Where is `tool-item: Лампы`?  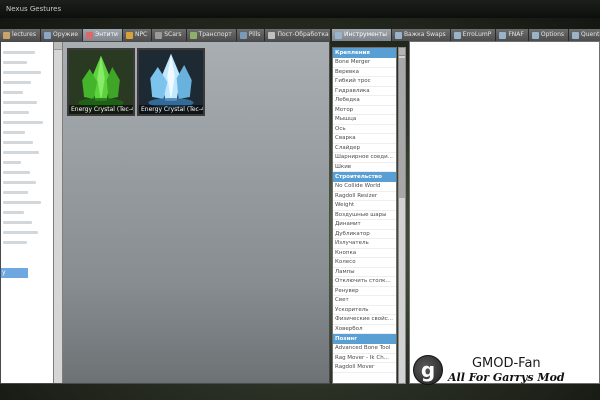
tool-item: Лампы is located at coordinates (364, 272).